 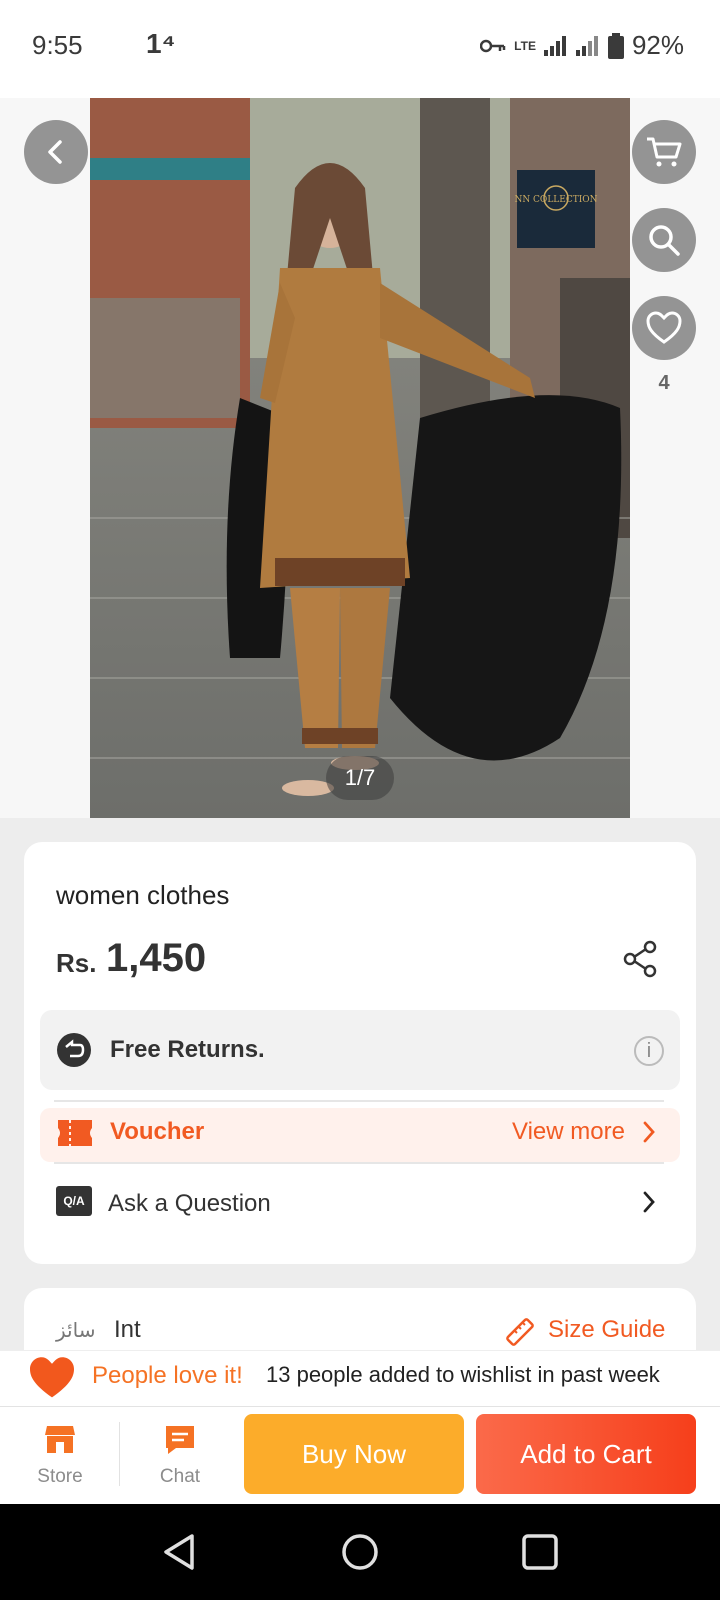 I want to click on nav-back-button, so click(x=178, y=1554).